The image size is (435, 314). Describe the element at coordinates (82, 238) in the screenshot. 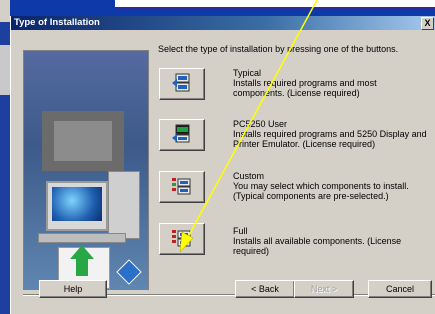

I see `keyboard-image` at that location.